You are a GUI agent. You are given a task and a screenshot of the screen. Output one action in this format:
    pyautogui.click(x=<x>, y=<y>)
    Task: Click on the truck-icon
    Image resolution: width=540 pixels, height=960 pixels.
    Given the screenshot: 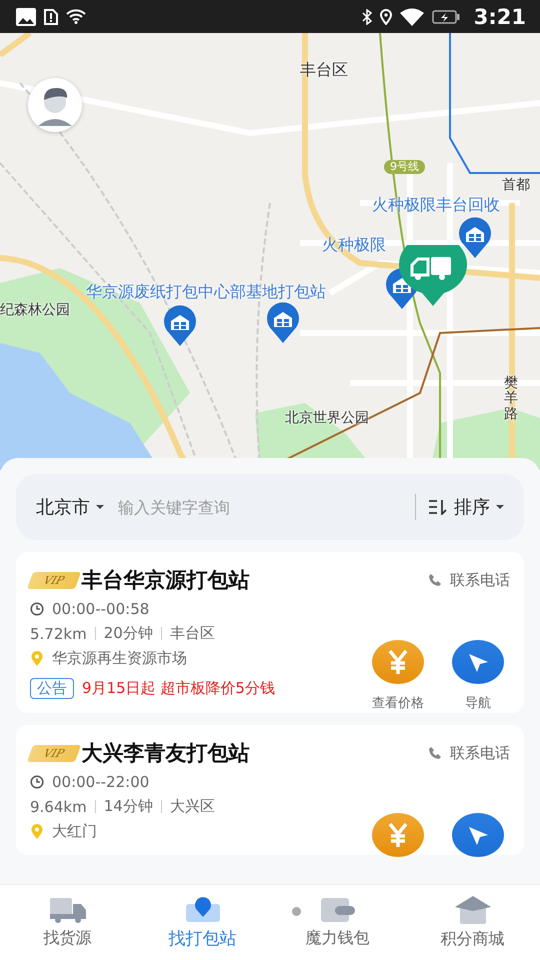 What is the action you would take?
    pyautogui.click(x=67, y=910)
    